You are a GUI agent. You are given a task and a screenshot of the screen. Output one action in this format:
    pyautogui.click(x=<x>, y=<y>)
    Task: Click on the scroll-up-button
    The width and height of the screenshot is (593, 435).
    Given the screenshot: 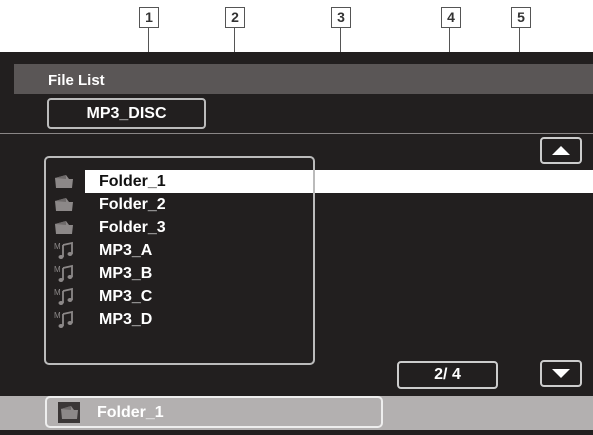 What is the action you would take?
    pyautogui.click(x=561, y=150)
    